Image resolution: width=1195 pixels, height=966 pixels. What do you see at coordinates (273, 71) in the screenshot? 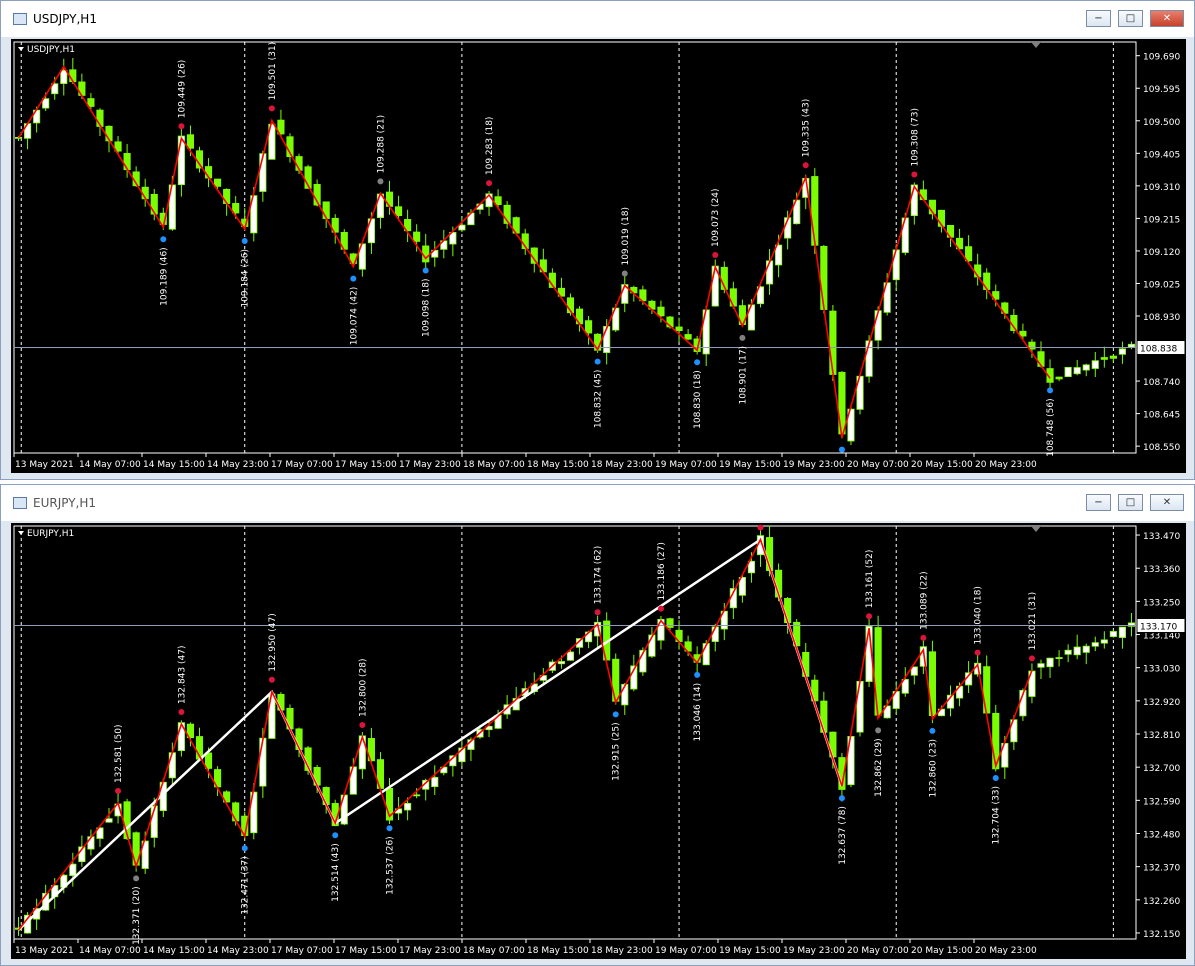
I see `swing-point-label: 109.501 (31)` at bounding box center [273, 71].